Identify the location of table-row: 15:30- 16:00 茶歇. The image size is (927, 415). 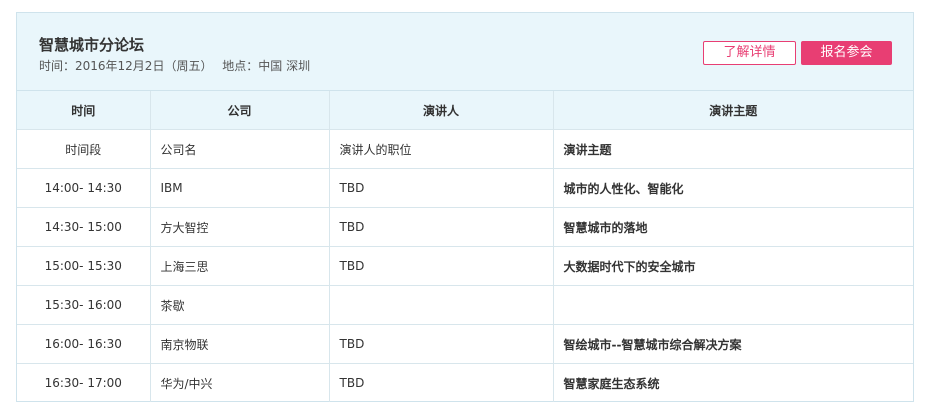
(465, 305).